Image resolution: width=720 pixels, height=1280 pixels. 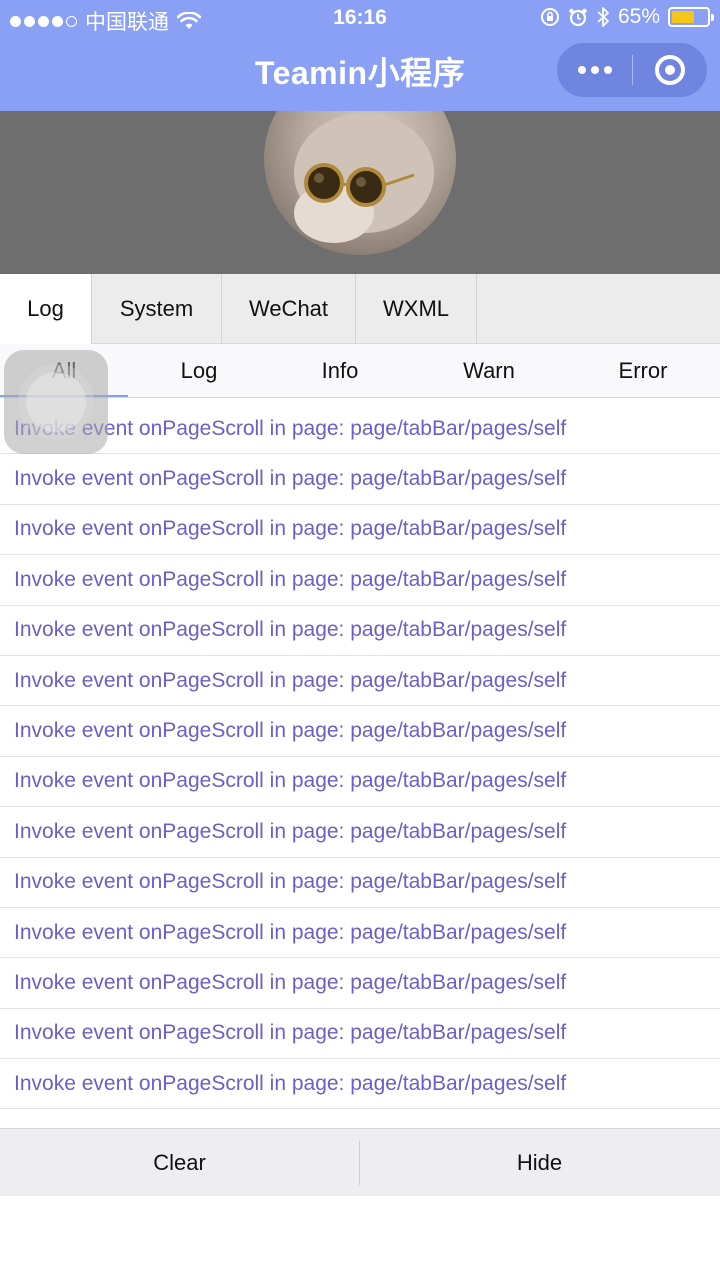 I want to click on status-right: 65%, so click(x=627, y=17).